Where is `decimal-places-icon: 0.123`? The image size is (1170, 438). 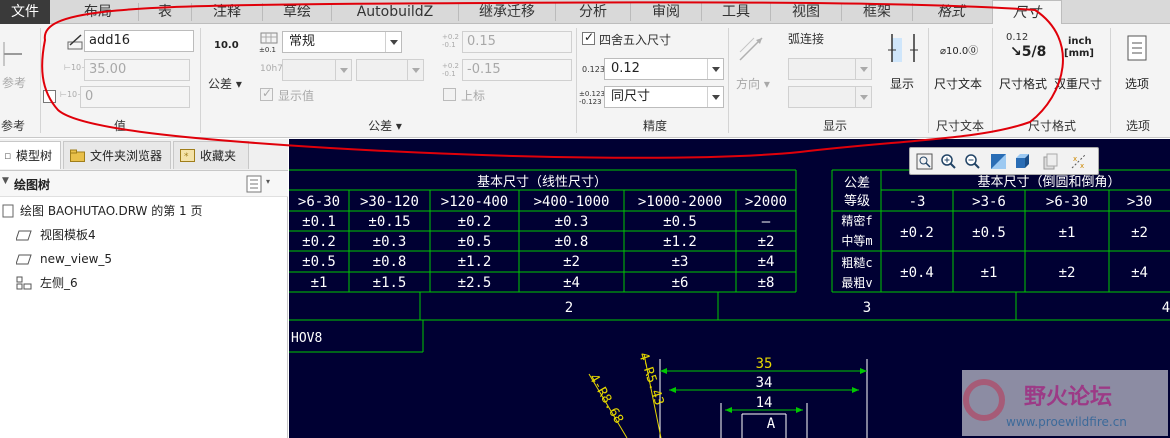 decimal-places-icon: 0.123 is located at coordinates (593, 69).